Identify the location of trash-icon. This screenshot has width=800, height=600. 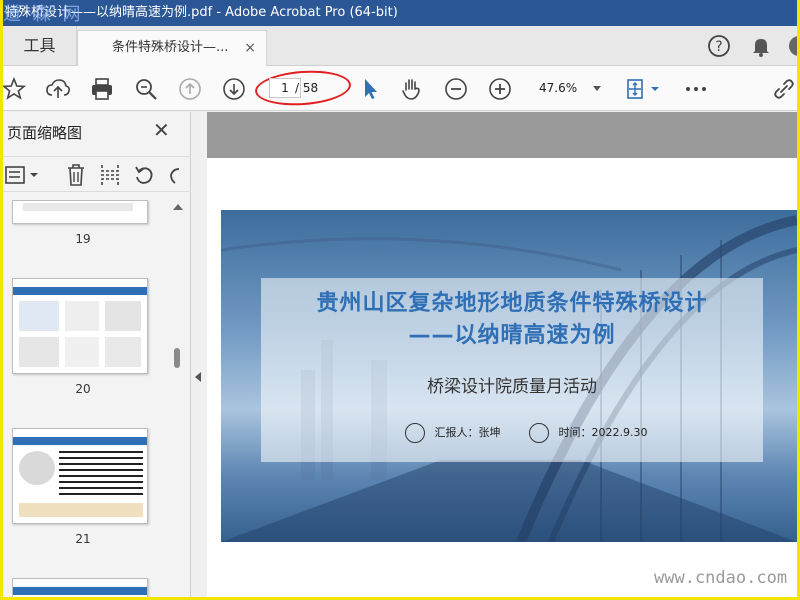
(76, 175).